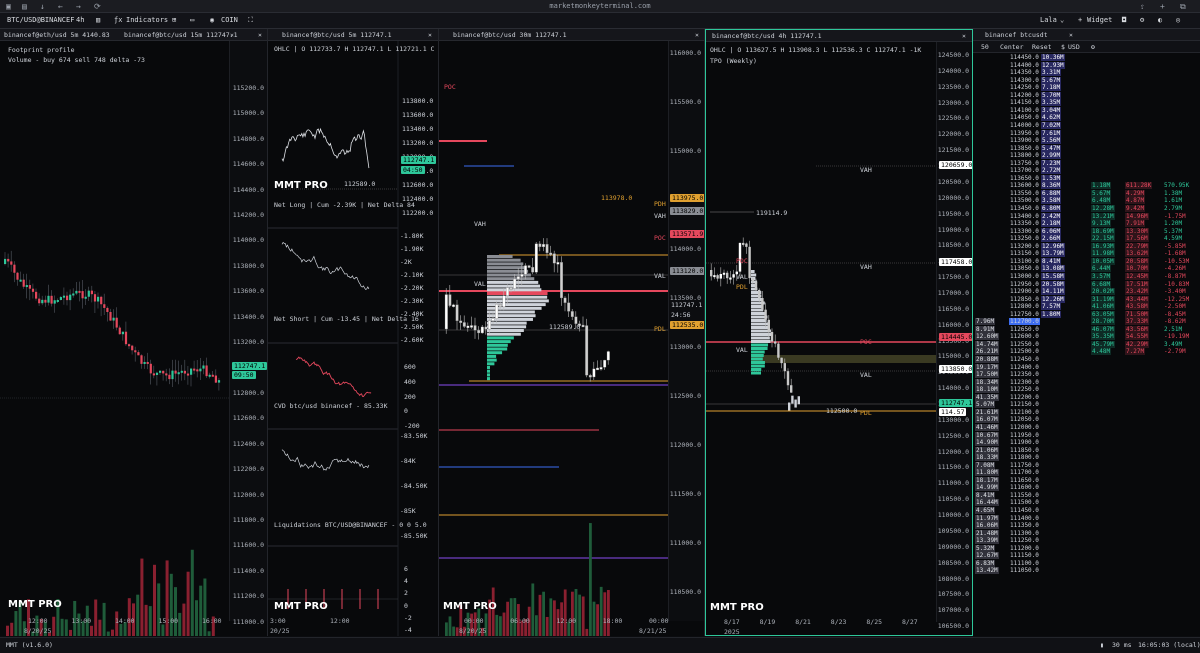 The image size is (1200, 653). What do you see at coordinates (24, 6) in the screenshot?
I see `tabs-icon: ▤` at bounding box center [24, 6].